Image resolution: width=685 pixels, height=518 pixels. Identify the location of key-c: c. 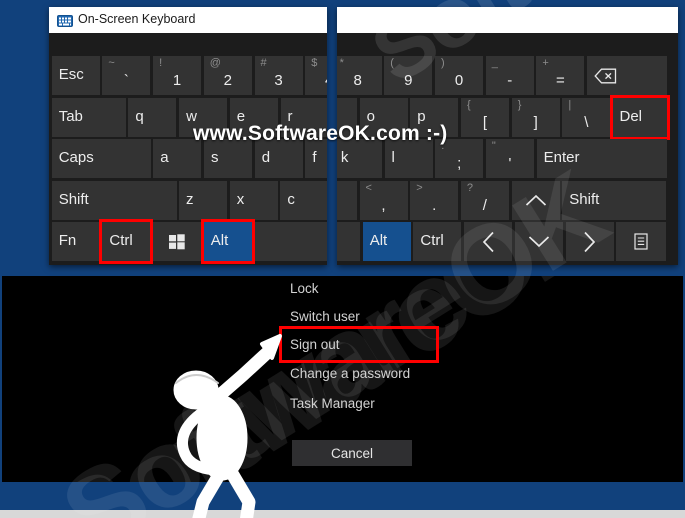
(303, 200).